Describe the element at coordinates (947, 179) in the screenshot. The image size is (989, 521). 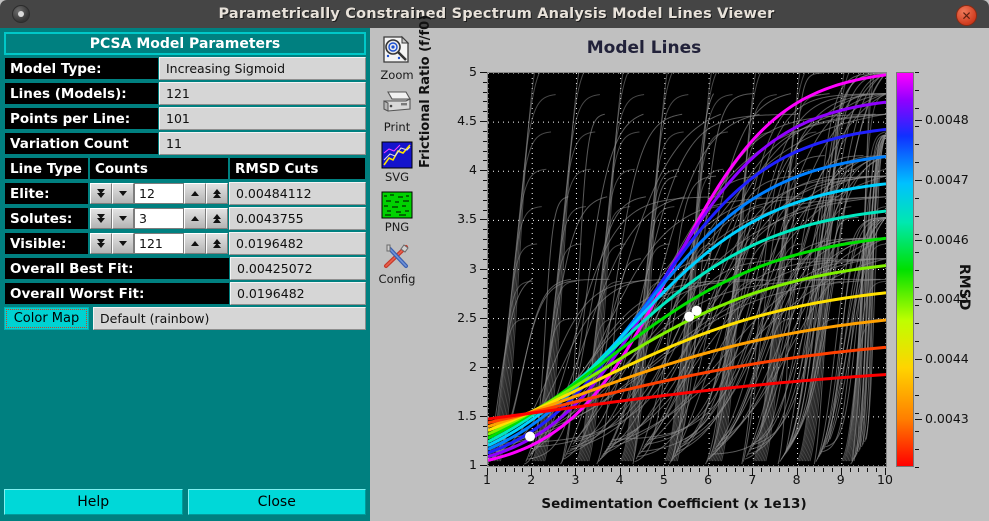
I see `colorbar-tick-label: 0.0047` at that location.